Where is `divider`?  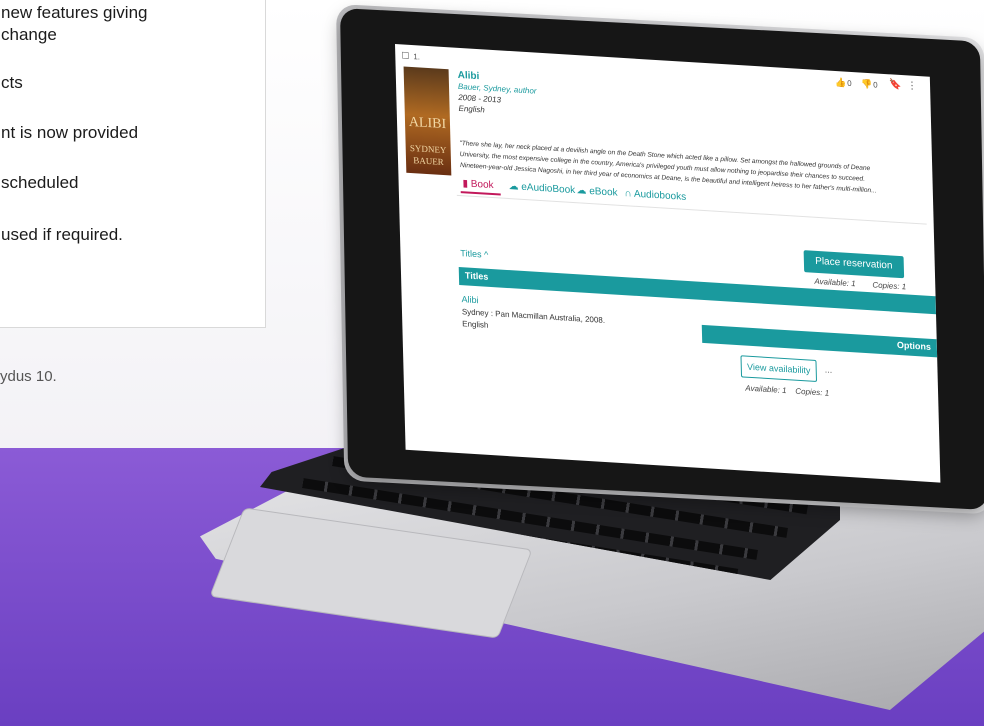 divider is located at coordinates (691, 209).